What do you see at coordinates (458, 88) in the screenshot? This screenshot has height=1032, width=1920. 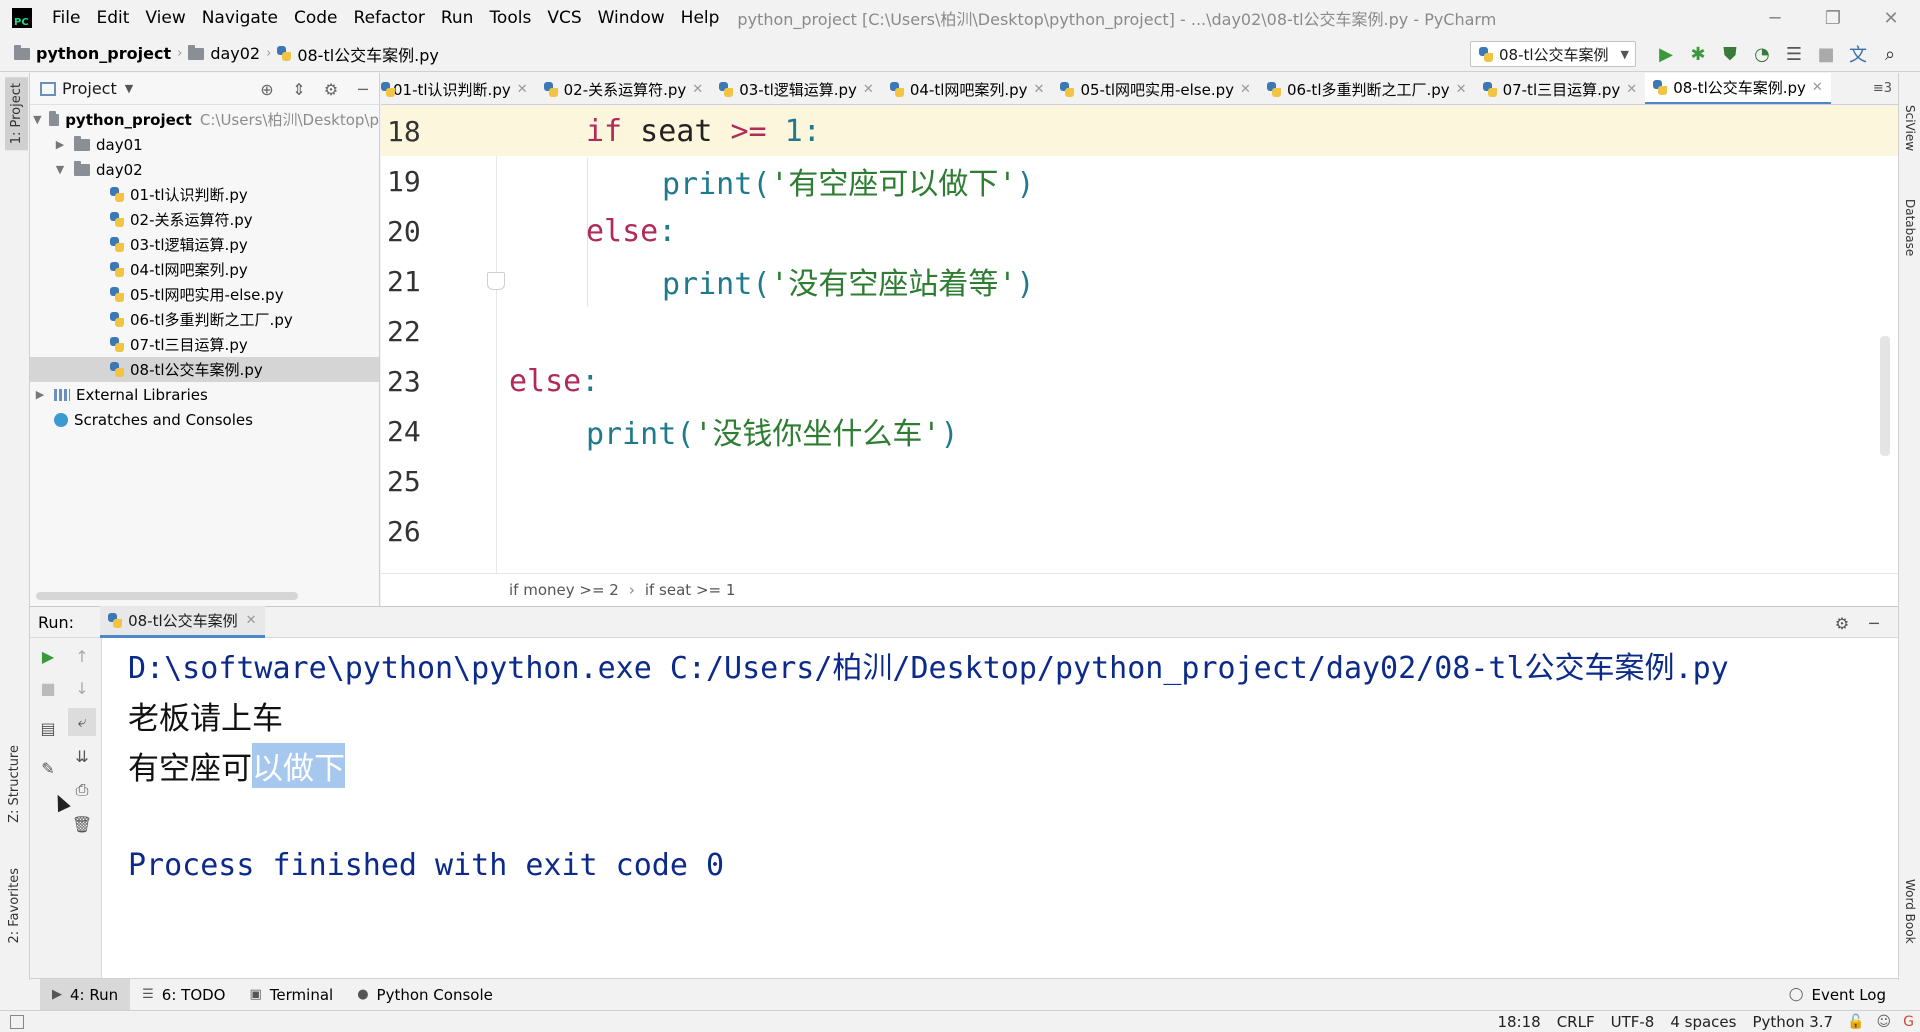 I see `editor-tab: 01-tl认识判断.py ✕` at bounding box center [458, 88].